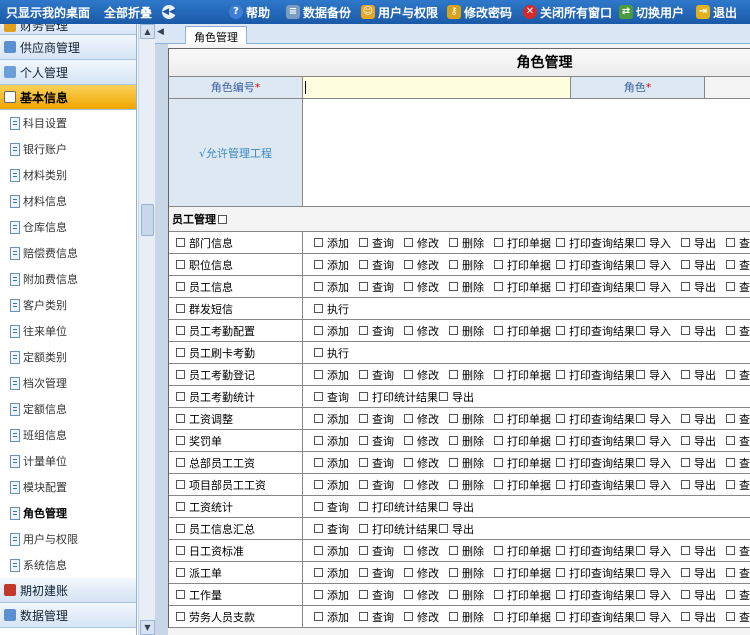 This screenshot has height=635, width=750. I want to click on close-all-windows-button: ✕ 关闭所有窗口, so click(567, 12).